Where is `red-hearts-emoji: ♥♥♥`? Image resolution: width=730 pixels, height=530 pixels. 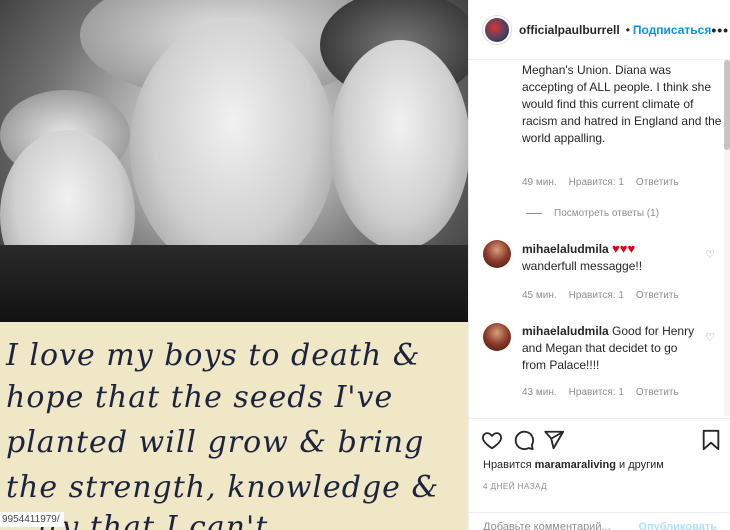 red-hearts-emoji: ♥♥♥ is located at coordinates (624, 248).